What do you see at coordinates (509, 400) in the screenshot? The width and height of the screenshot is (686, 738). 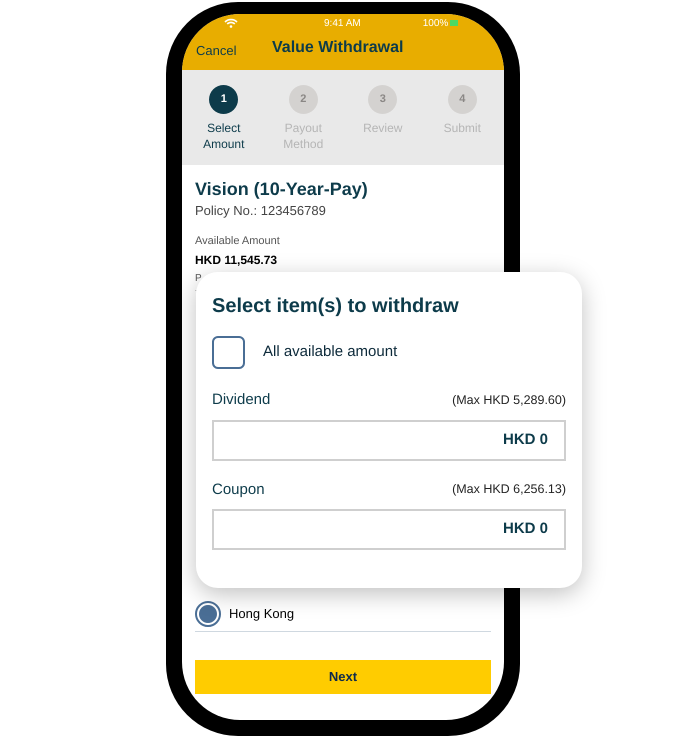 I see `max-amount: (Max HKD 5,289.60)` at bounding box center [509, 400].